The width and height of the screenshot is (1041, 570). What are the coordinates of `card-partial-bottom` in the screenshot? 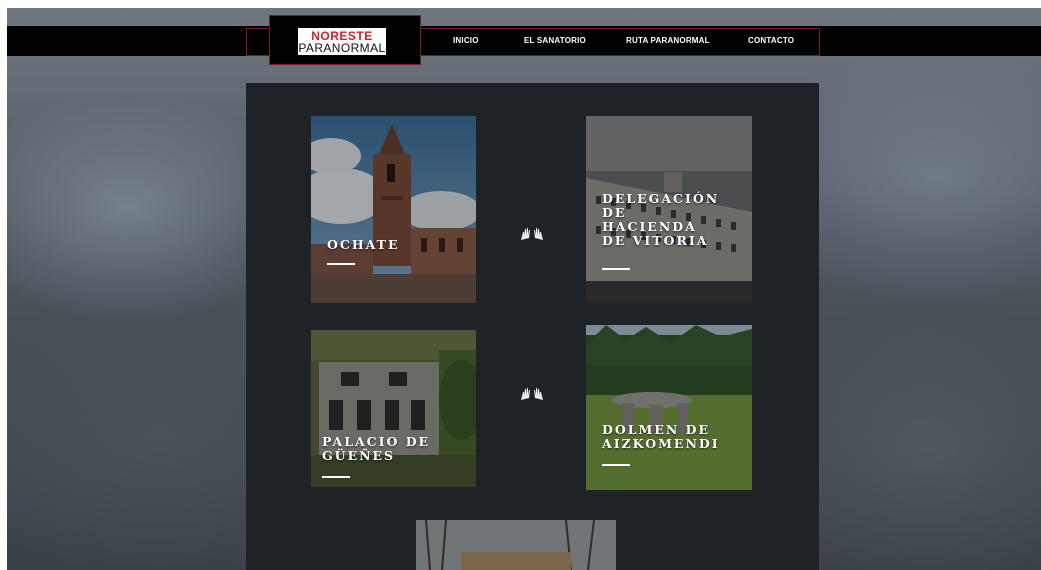 It's located at (516, 545).